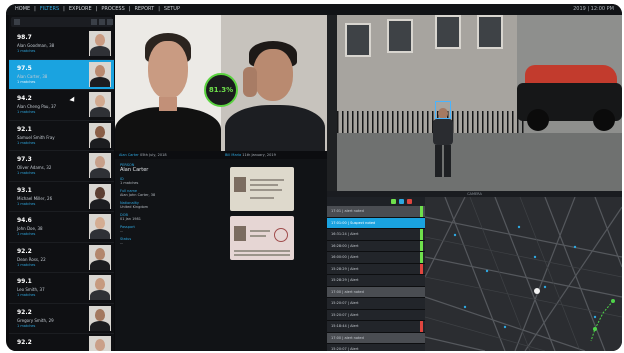 This screenshot has width=624, height=353. What do you see at coordinates (24, 98) in the screenshot?
I see `match-score: 94.2` at bounding box center [24, 98].